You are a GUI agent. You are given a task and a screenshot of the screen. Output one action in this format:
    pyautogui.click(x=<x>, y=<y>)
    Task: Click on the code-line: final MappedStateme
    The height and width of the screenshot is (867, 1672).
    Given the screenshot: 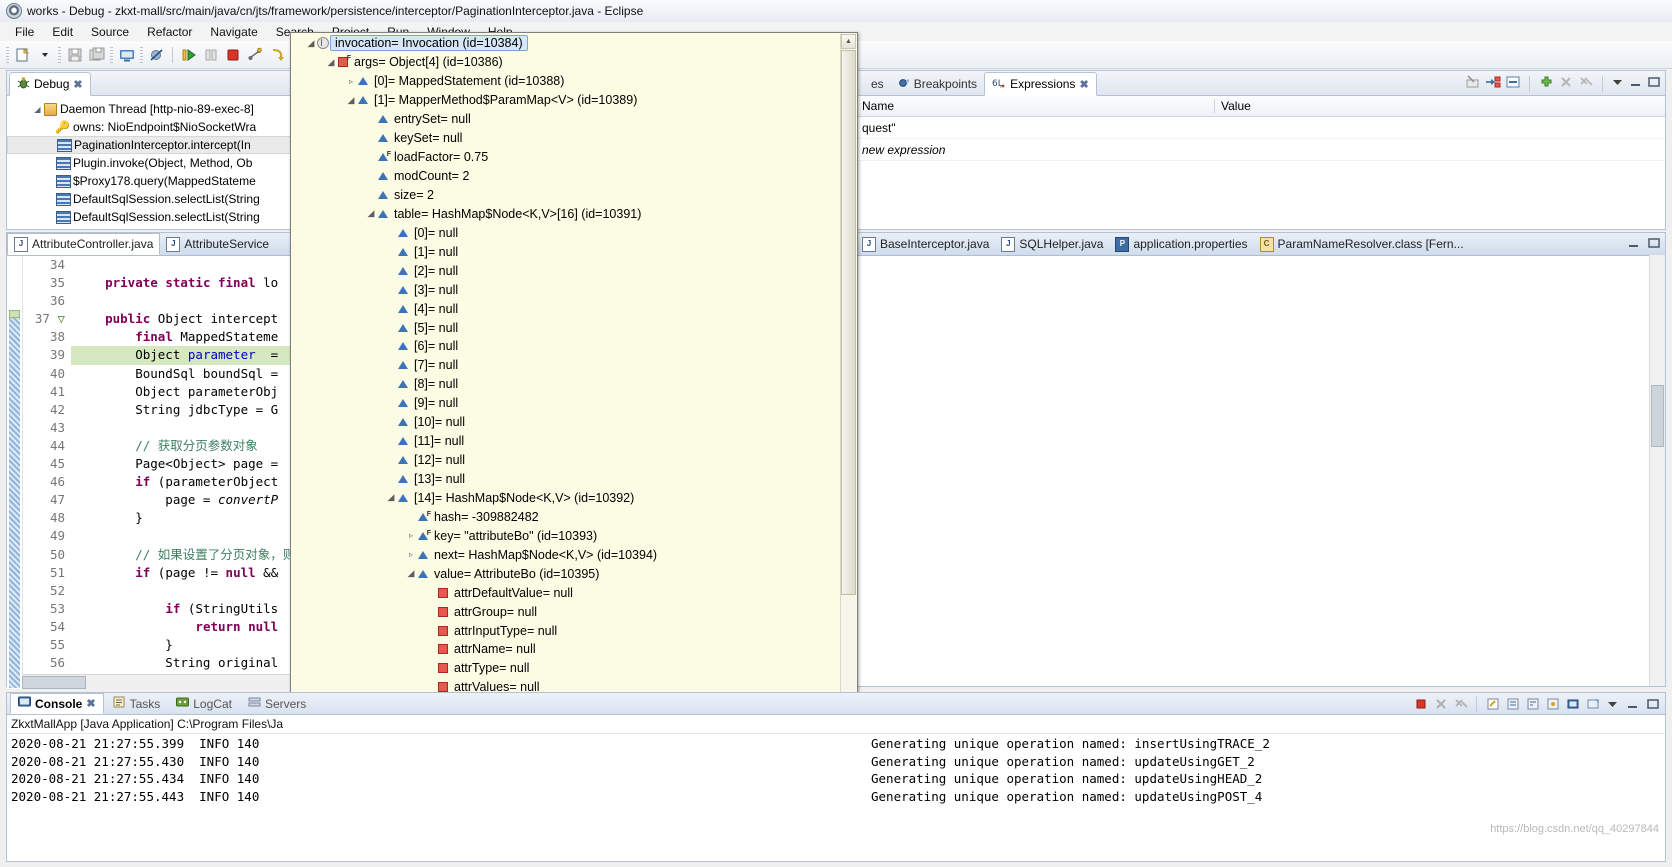 What is the action you would take?
    pyautogui.click(x=182, y=337)
    